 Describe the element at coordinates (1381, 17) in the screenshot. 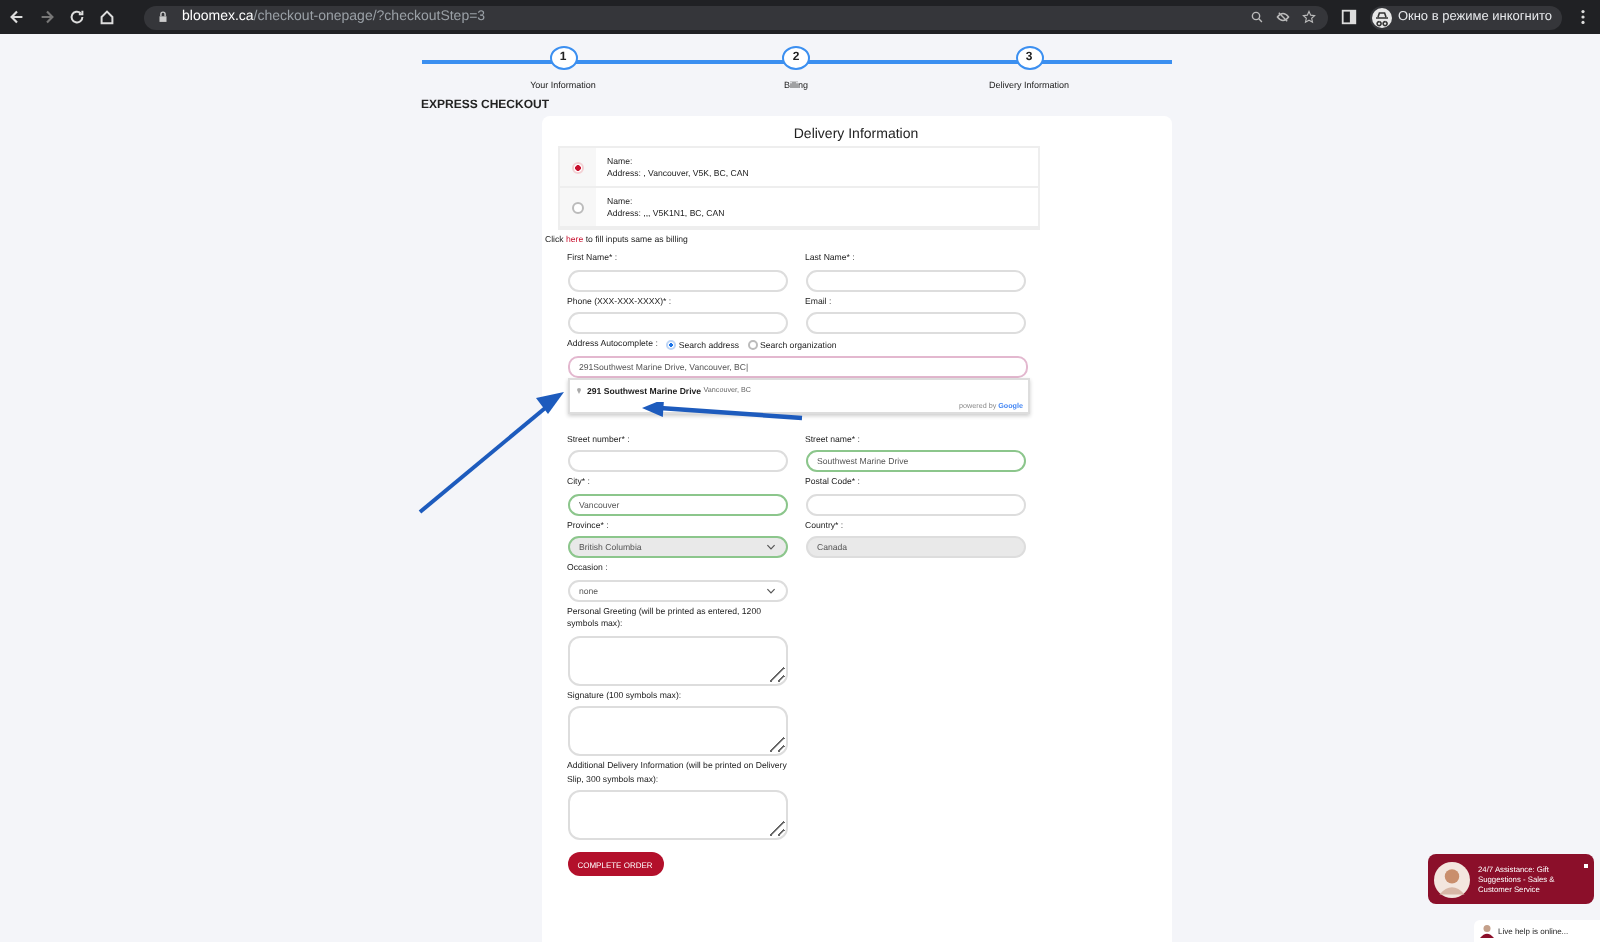

I see `incognito-icon` at that location.